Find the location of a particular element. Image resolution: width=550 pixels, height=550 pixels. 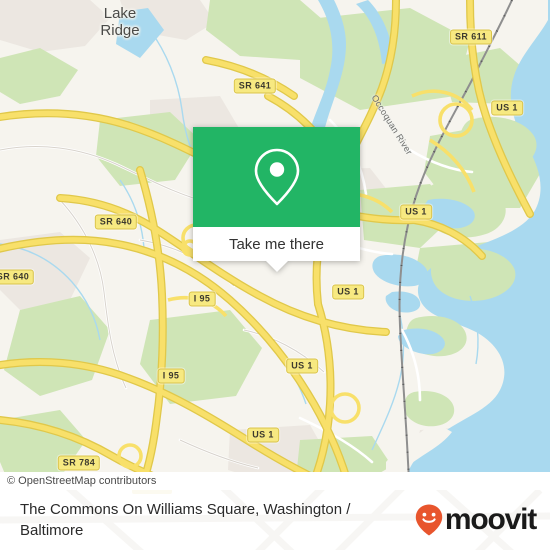

popup-image-area is located at coordinates (276, 177).